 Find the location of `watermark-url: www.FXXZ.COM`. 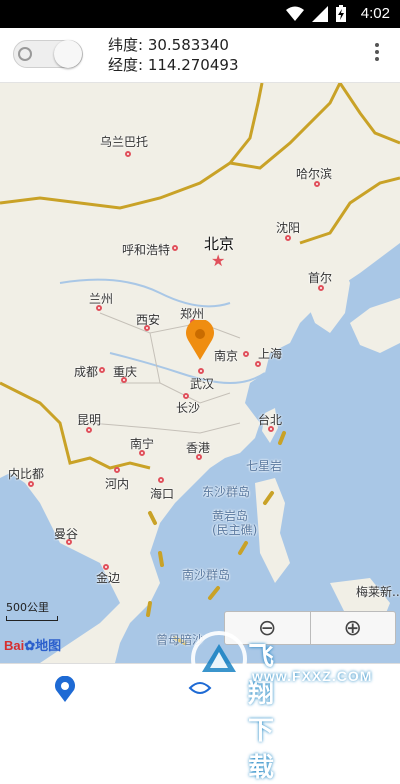

watermark-url: www.FXXZ.COM is located at coordinates (312, 676).